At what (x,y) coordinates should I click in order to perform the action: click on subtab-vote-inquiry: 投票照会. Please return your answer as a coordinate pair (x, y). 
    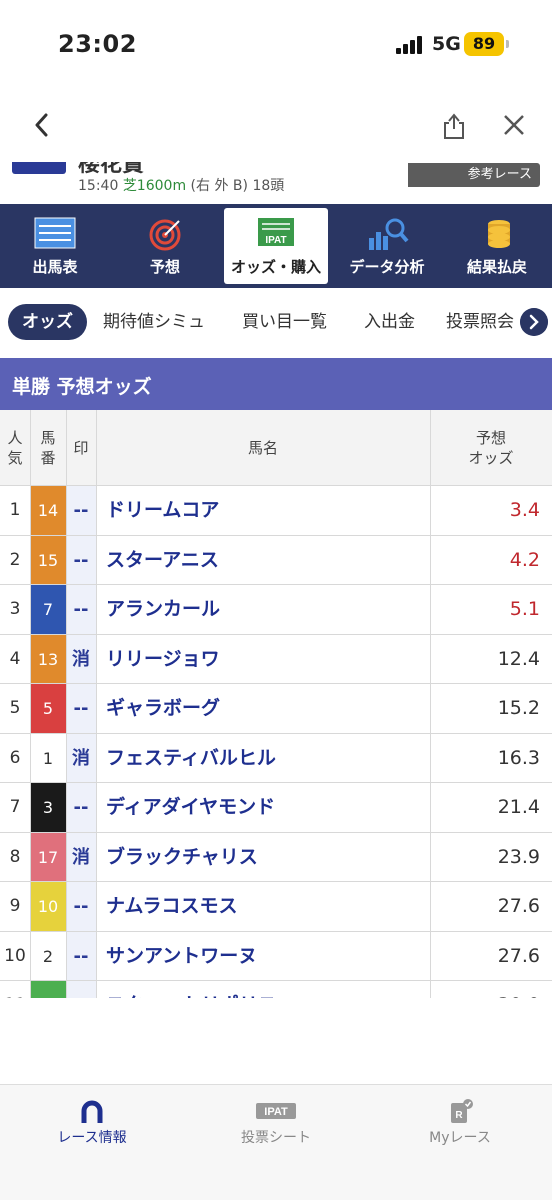
    Looking at the image, I should click on (480, 322).